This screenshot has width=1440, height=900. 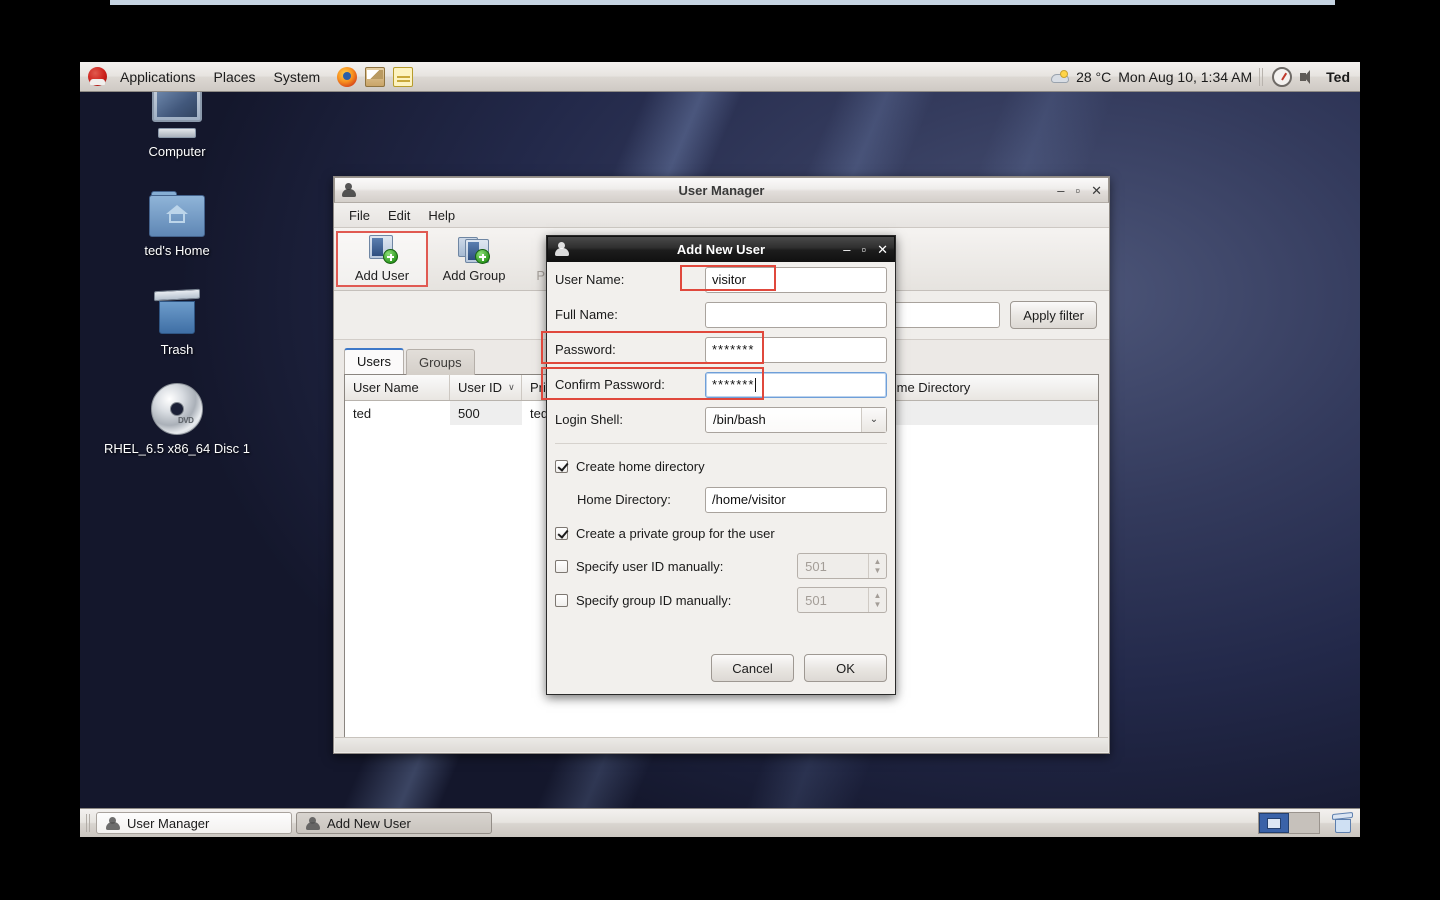 I want to click on add-user-dialog-app-icon, so click(x=562, y=249).